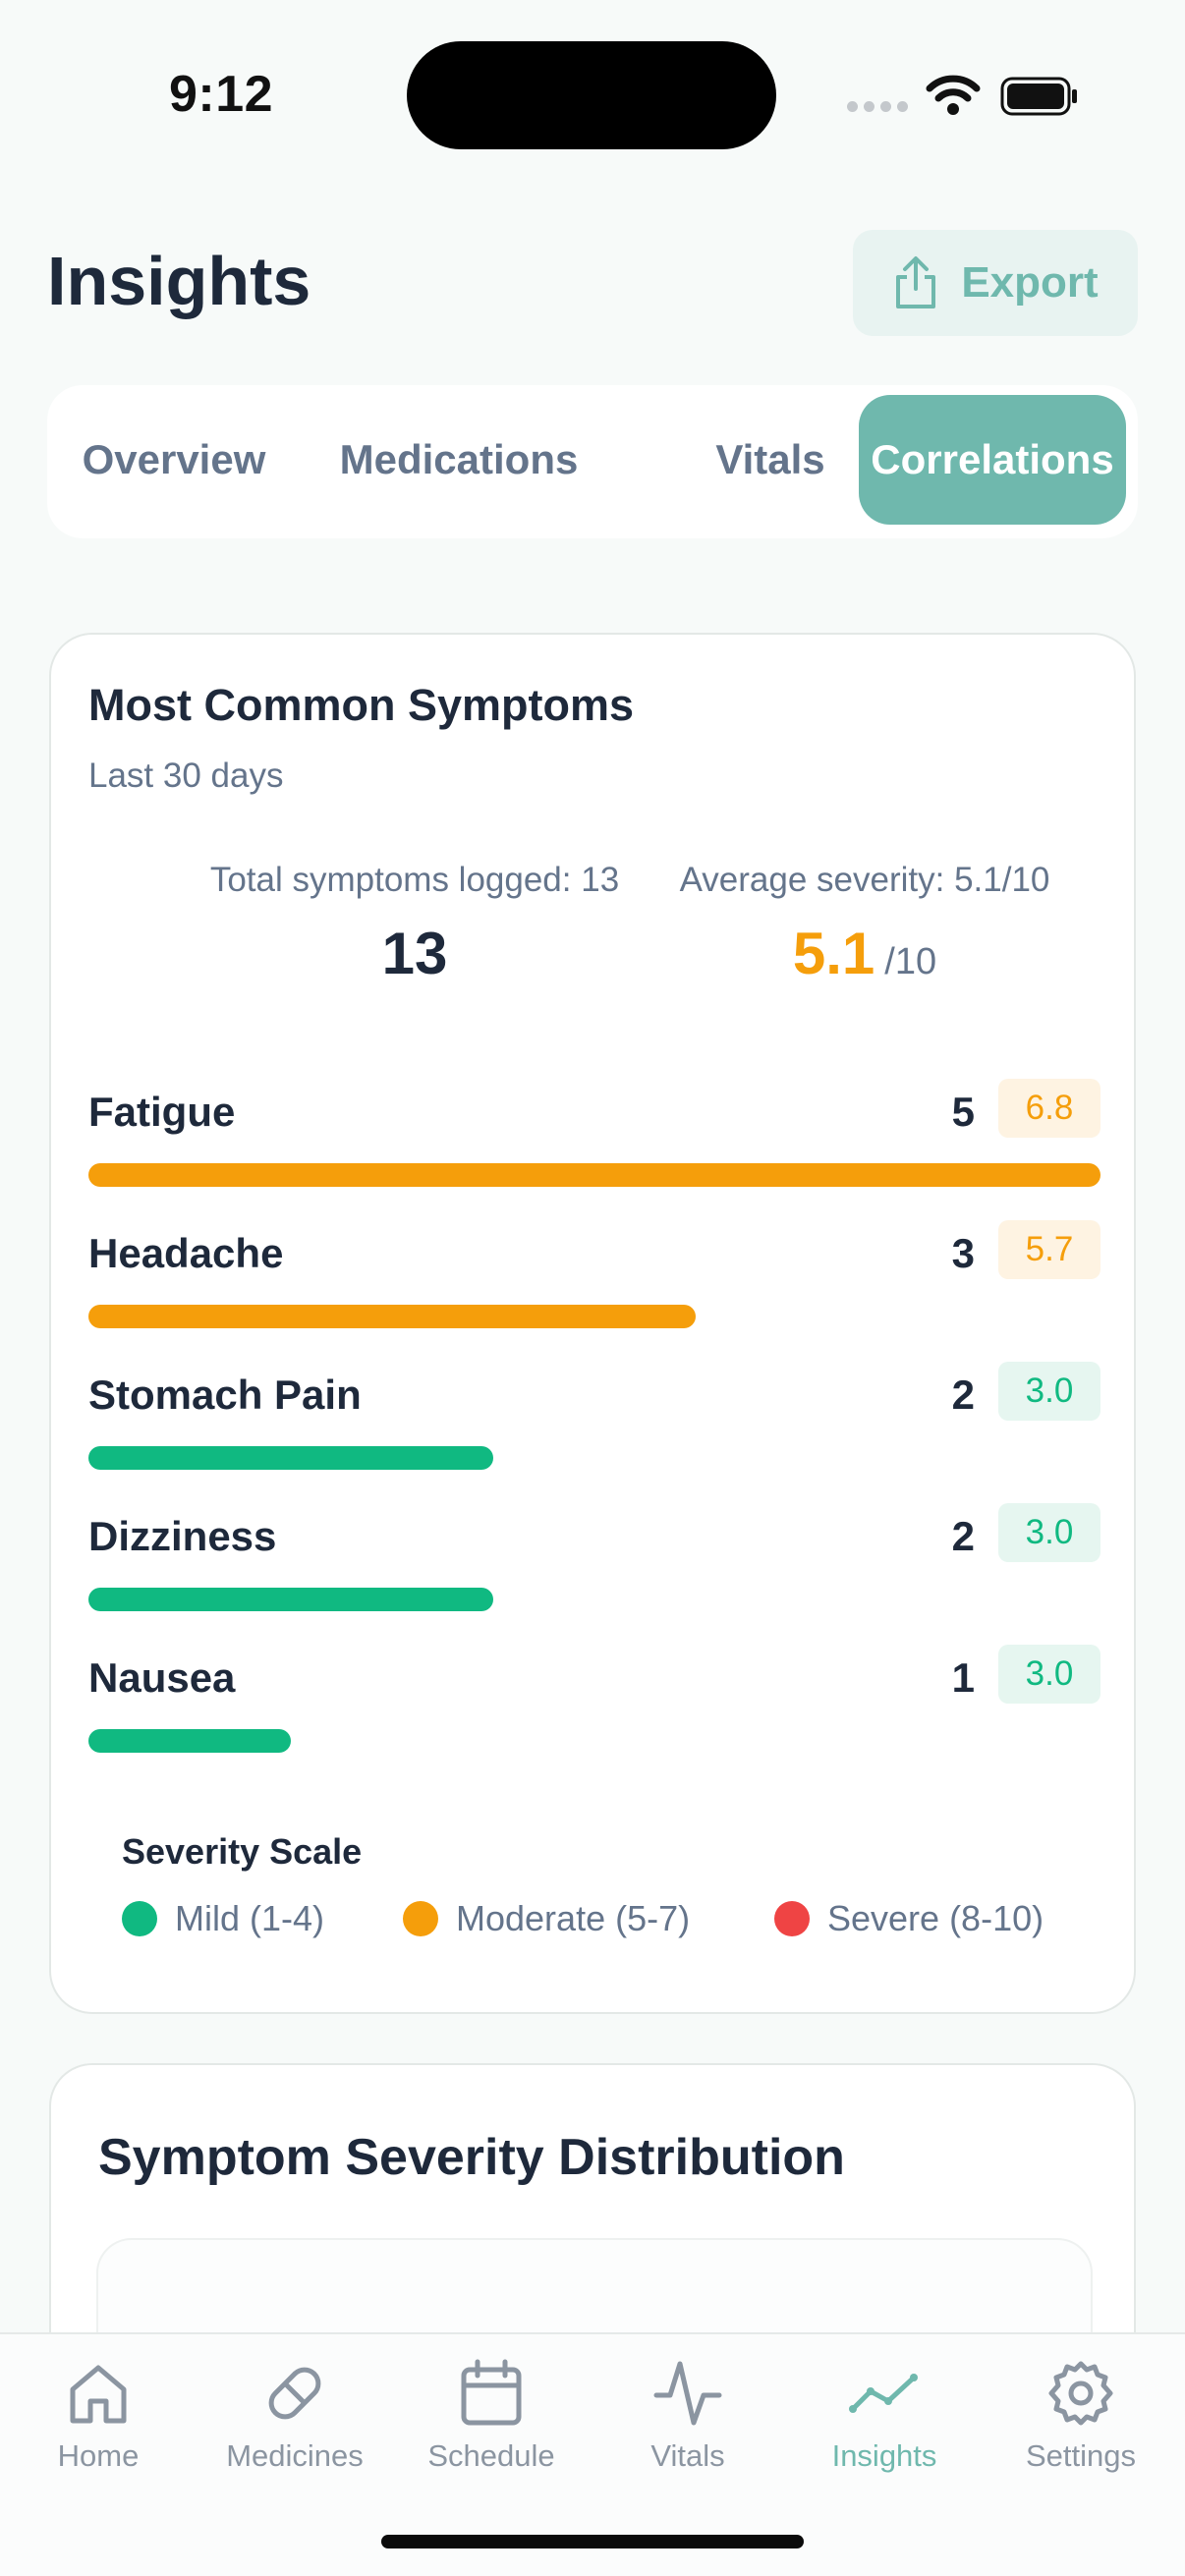  What do you see at coordinates (295, 2455) in the screenshot?
I see `tabbar-label: Medicines` at bounding box center [295, 2455].